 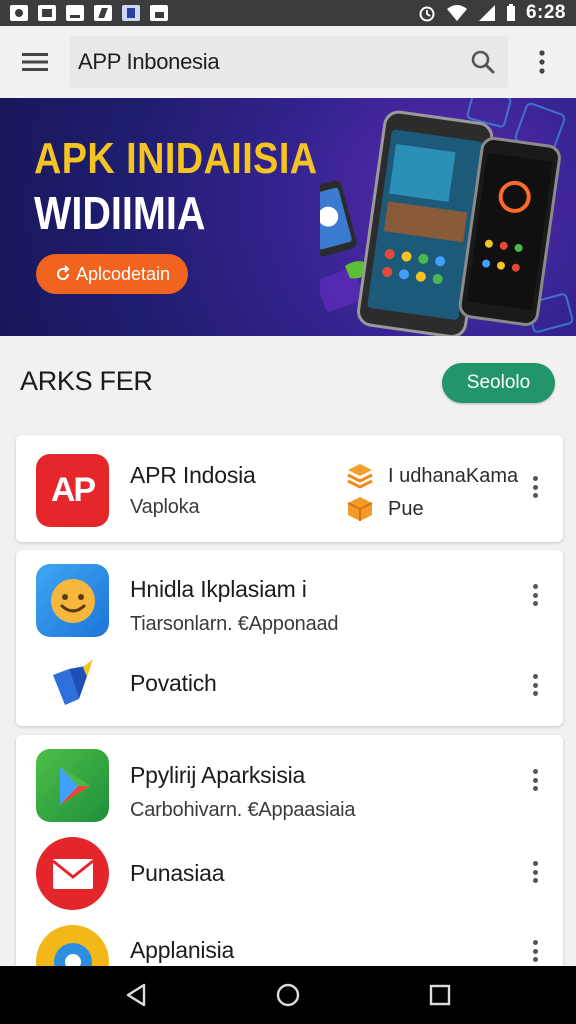 I want to click on app-card: AP APR Indosia Vaploka I udhanaKama Pue, so click(x=289, y=488).